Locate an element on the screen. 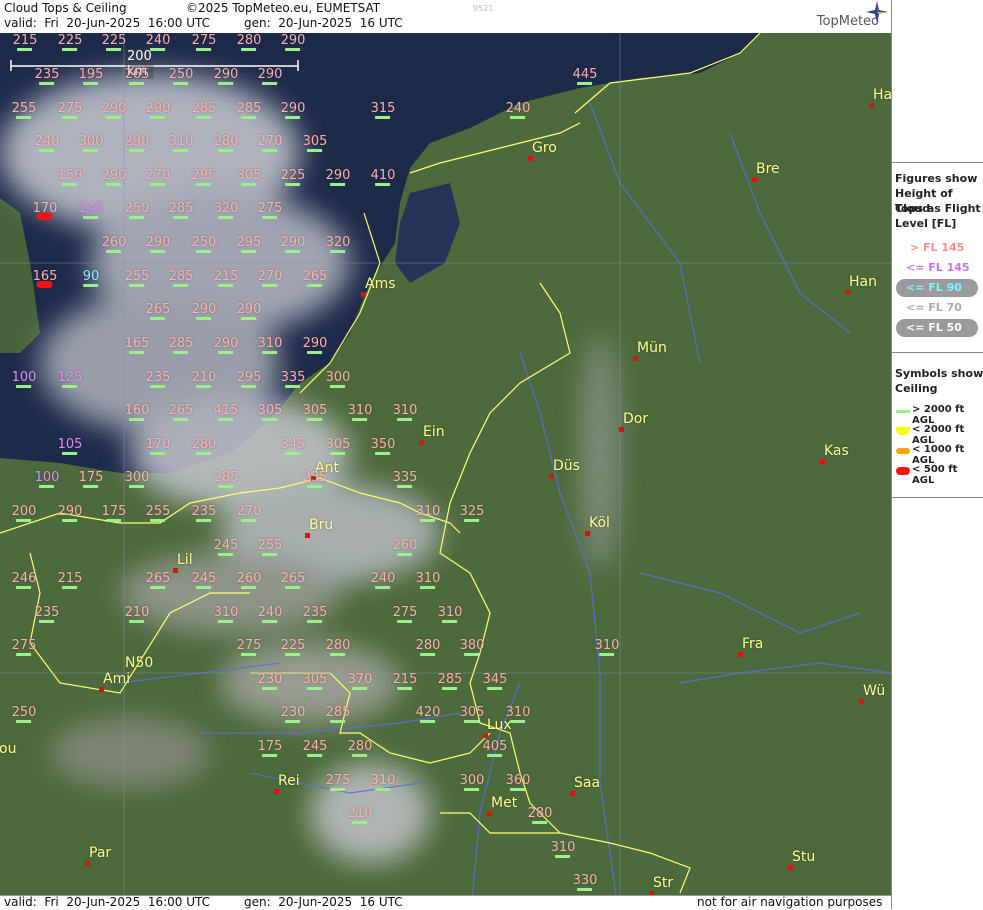  city-label: Par is located at coordinates (100, 853).